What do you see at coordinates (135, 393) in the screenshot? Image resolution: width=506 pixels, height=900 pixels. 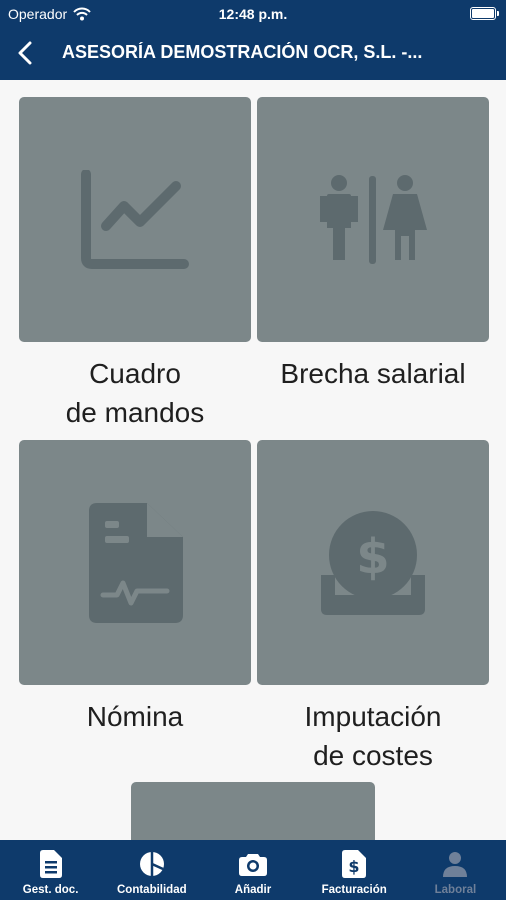 I see `card-label: Cuadro de mandos` at bounding box center [135, 393].